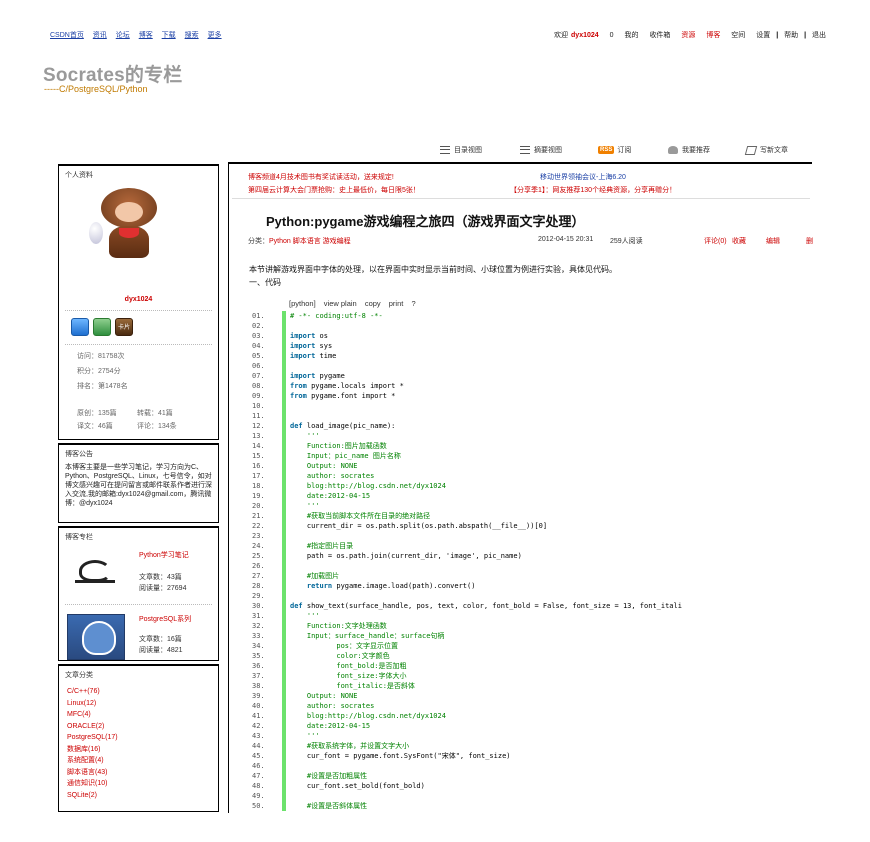  Describe the element at coordinates (228, 488) in the screenshot. I see `main-border` at that location.